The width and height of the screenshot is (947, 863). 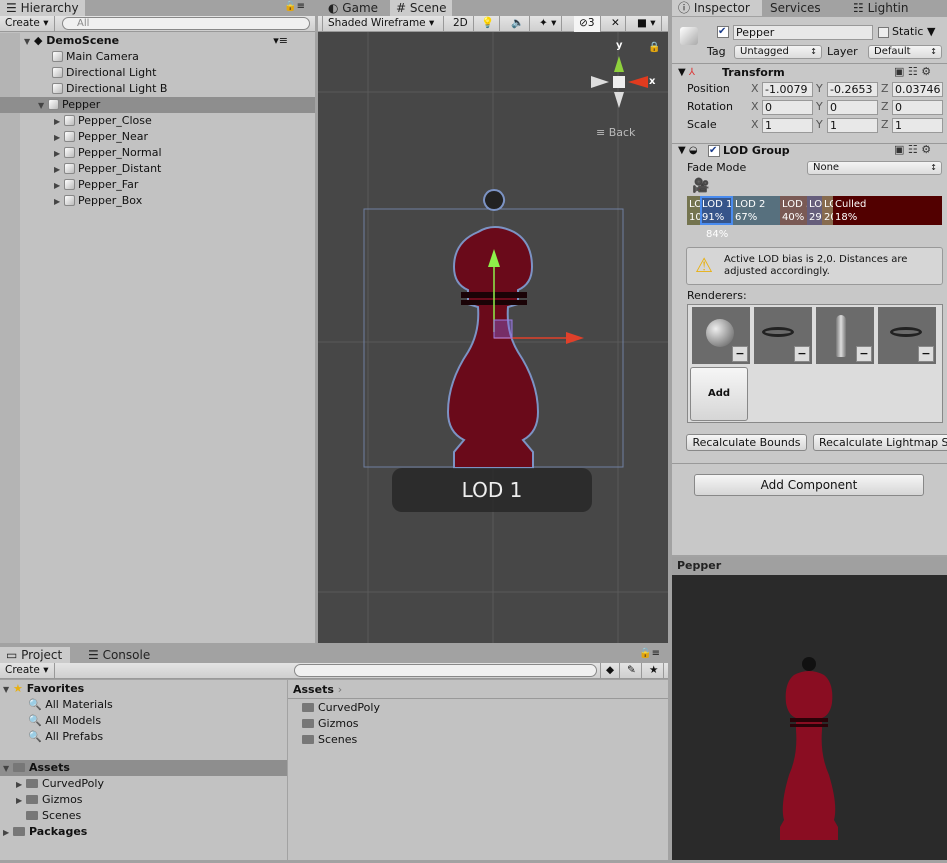 I want to click on hierarchy-item: ▶ Pepper_Near, so click(x=101, y=137).